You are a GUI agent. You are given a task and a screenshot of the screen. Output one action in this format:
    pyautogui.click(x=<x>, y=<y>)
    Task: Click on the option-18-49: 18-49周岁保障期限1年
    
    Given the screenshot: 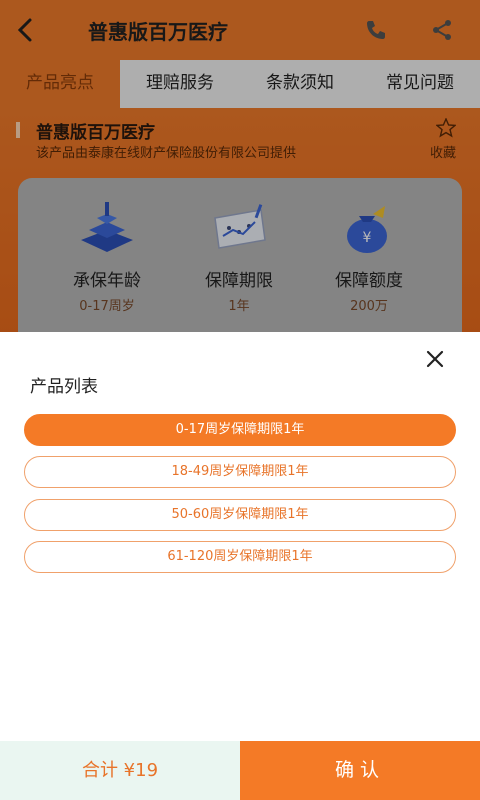 What is the action you would take?
    pyautogui.click(x=240, y=472)
    